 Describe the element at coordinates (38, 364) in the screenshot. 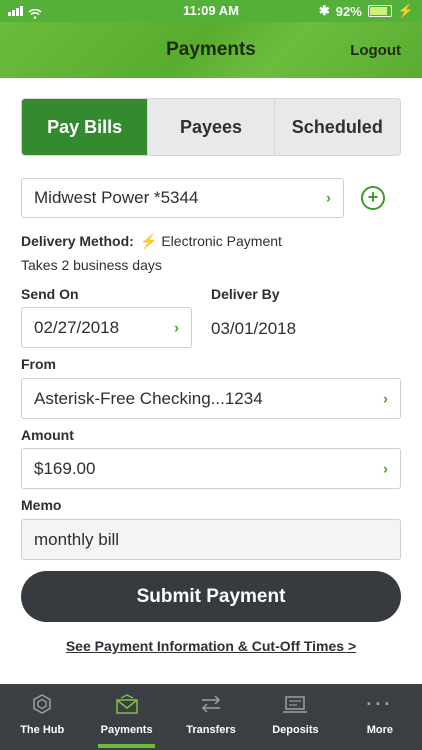

I see `from-label: From` at that location.